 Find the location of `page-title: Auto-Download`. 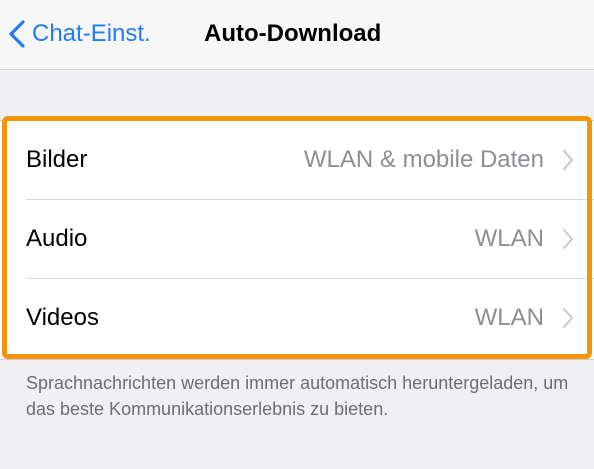

page-title: Auto-Download is located at coordinates (293, 33).